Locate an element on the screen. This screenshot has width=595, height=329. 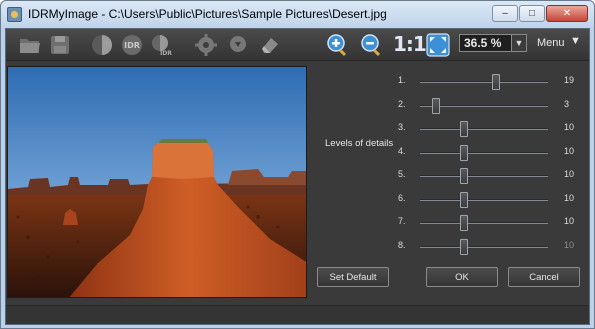
level-value-label: 19 is located at coordinates (569, 80).